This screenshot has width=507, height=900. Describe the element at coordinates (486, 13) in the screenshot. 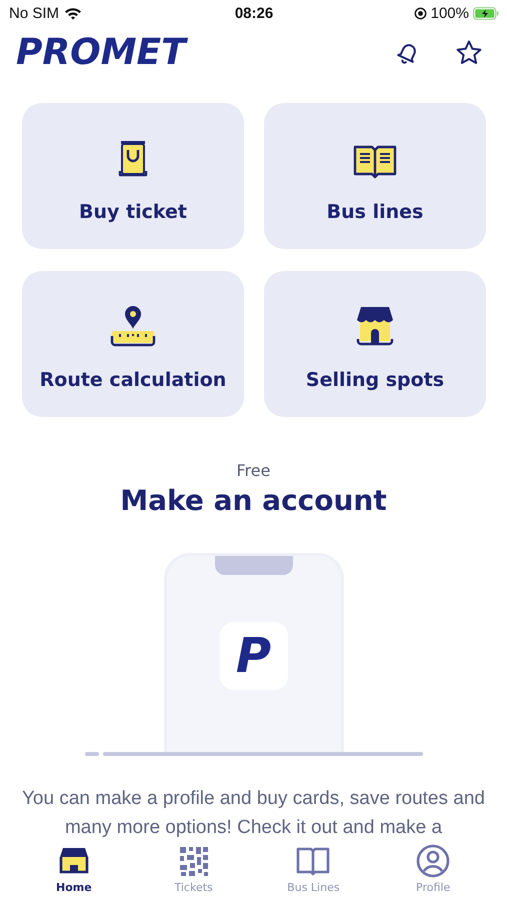

I see `battery-icon` at that location.